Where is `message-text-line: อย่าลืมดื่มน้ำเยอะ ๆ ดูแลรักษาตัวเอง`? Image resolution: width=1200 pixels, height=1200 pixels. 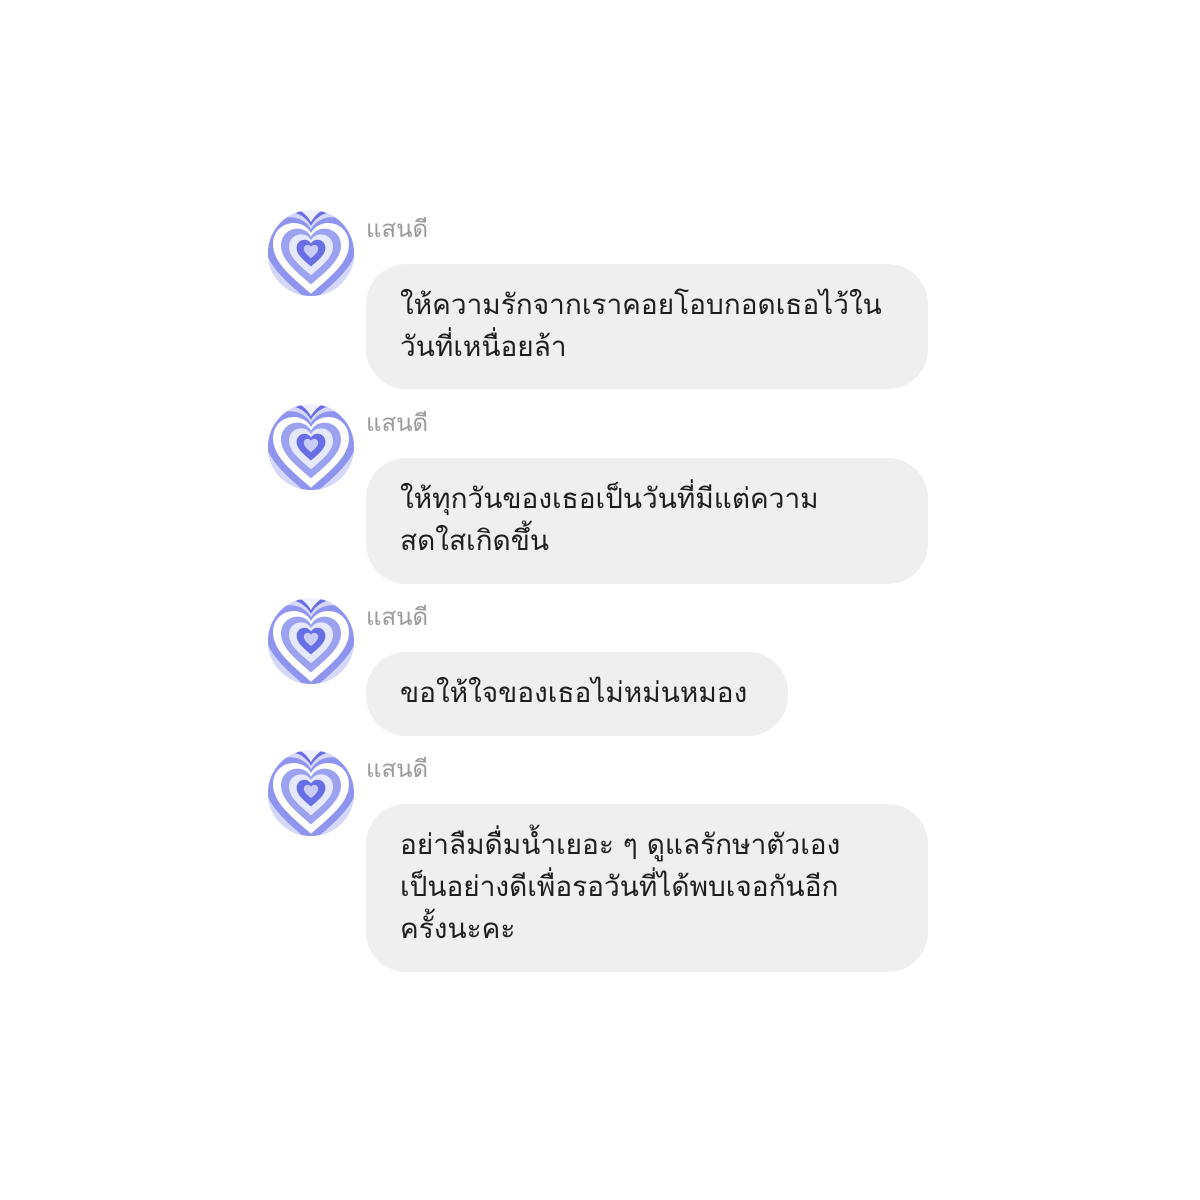
message-text-line: อย่าลืมดื่มน้ำเยอะ ๆ ดูแลรักษาตัวเอง is located at coordinates (620, 844).